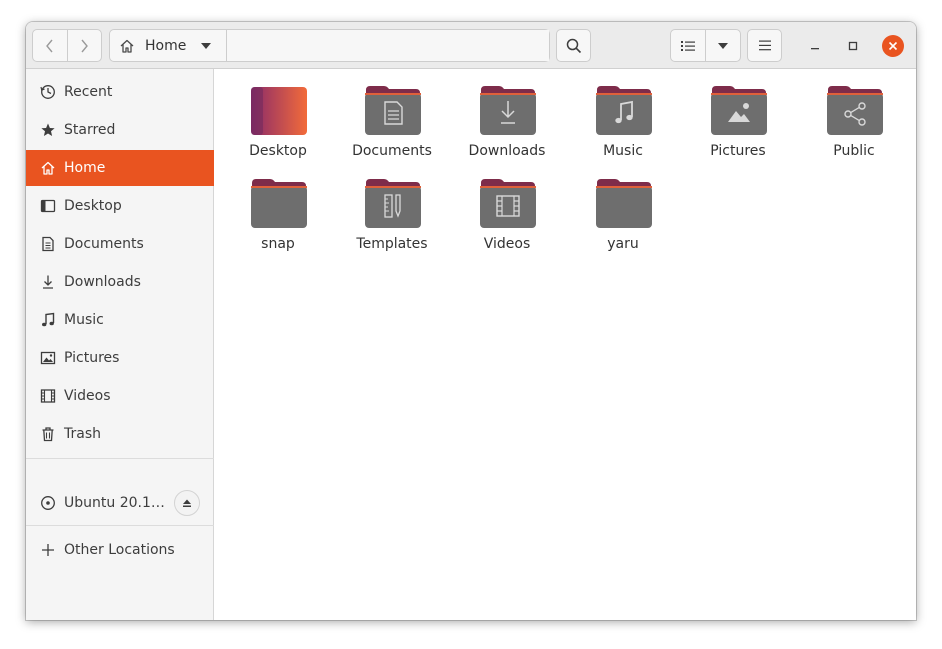 Image resolution: width=942 pixels, height=649 pixels. Describe the element at coordinates (48, 358) in the screenshot. I see `picture-icon` at that location.